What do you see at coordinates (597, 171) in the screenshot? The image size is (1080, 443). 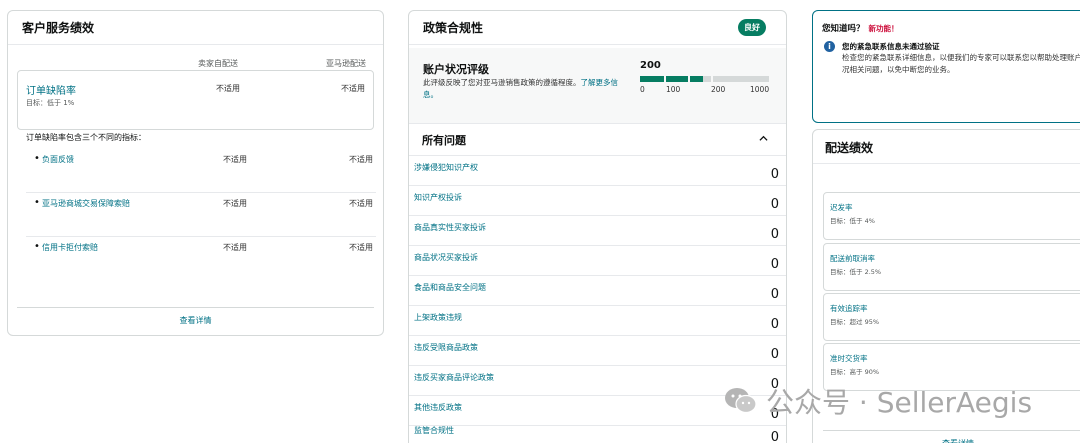 I see `issue-row: 涉嫌侵犯知识产权 0` at bounding box center [597, 171].